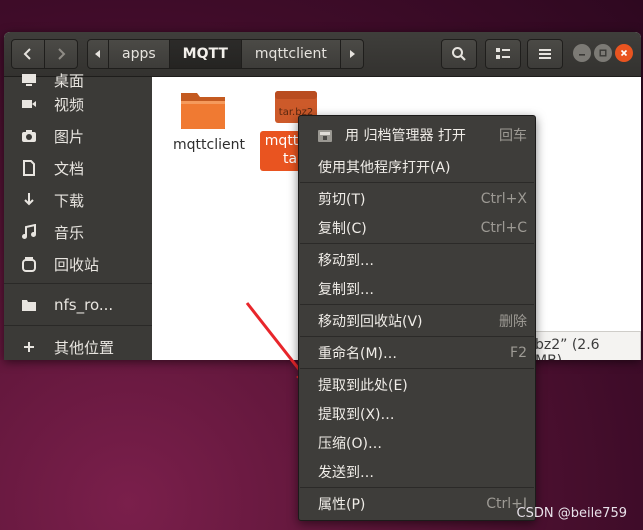 This screenshot has width=643, height=530. Describe the element at coordinates (417, 385) in the screenshot. I see `menu-item-extract-here: 提取到此处(E)` at that location.